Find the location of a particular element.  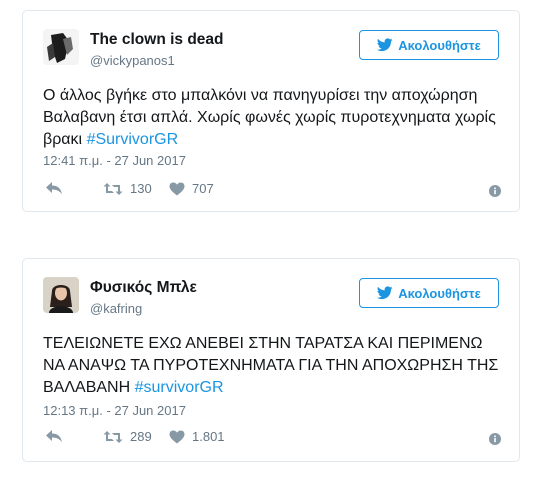

retweet-count: 130 is located at coordinates (141, 188).